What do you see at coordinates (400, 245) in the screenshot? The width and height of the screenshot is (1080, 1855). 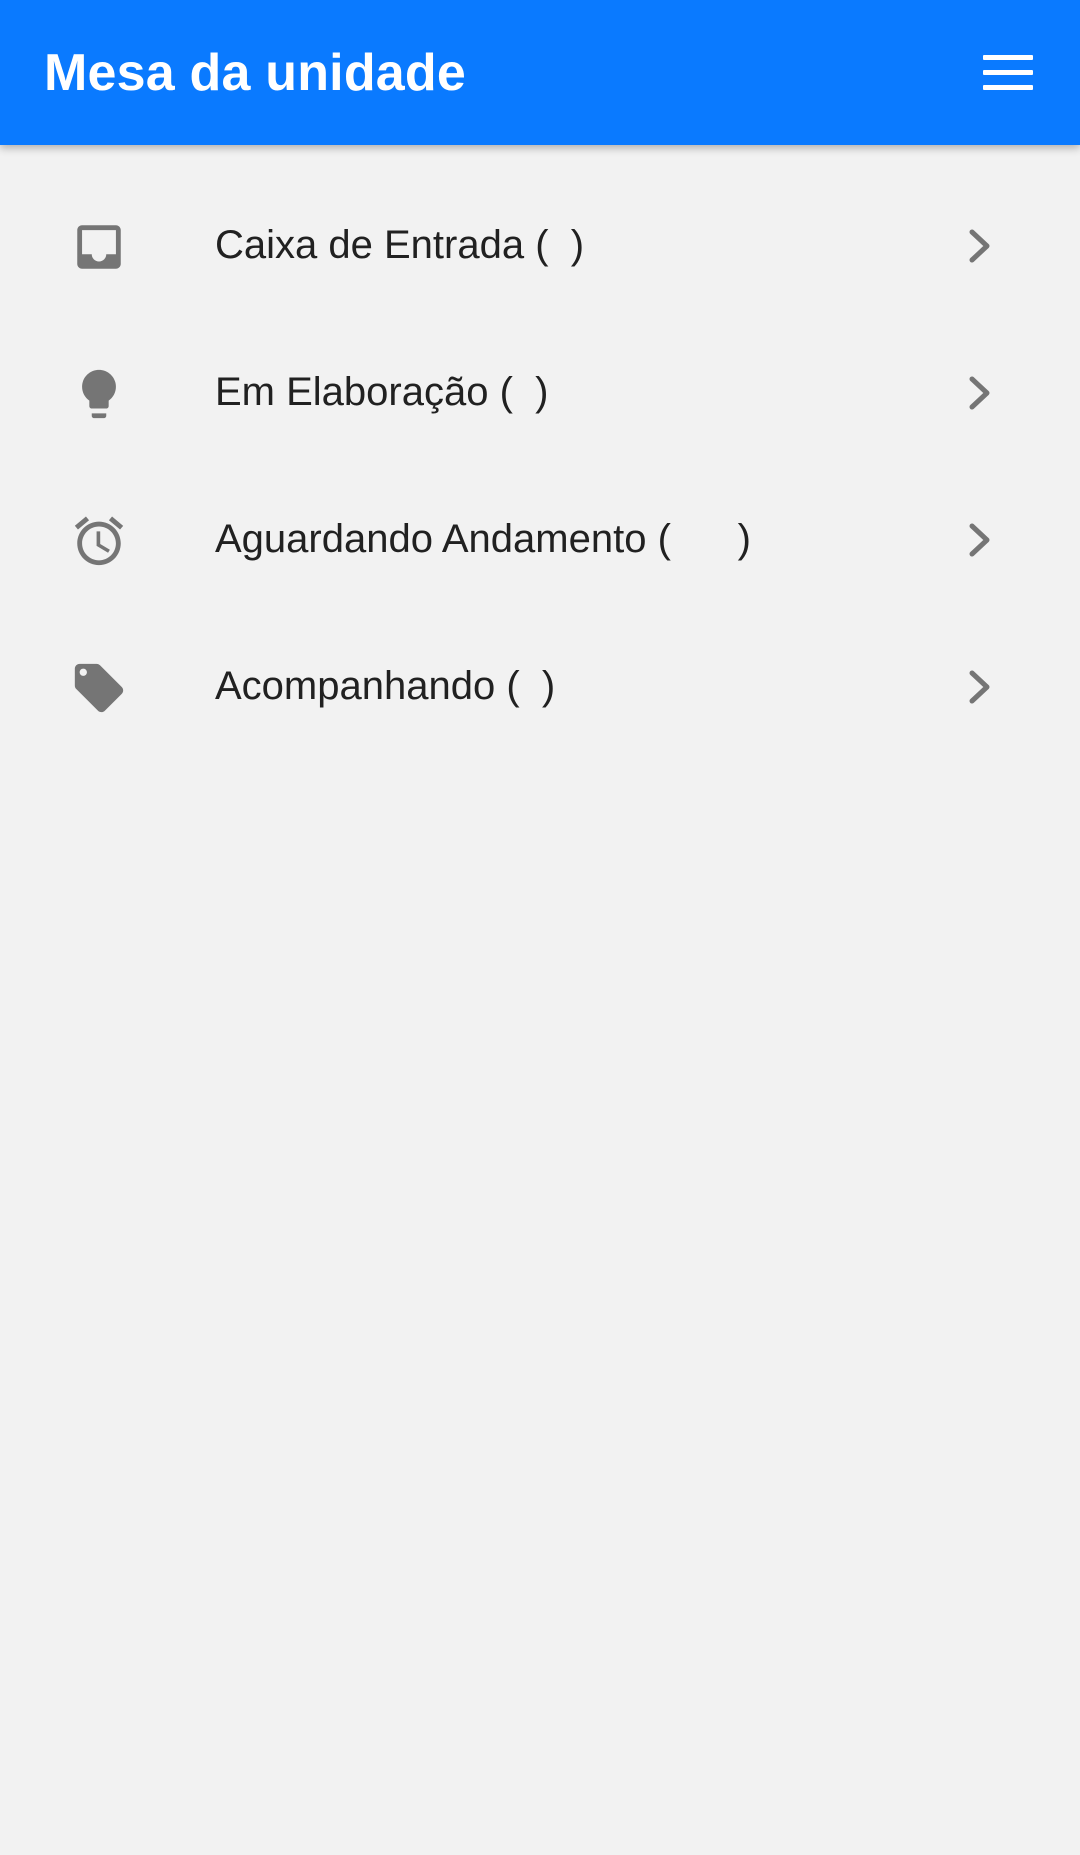 I see `menu-item-label: Caixa de Entrada ( )` at bounding box center [400, 245].